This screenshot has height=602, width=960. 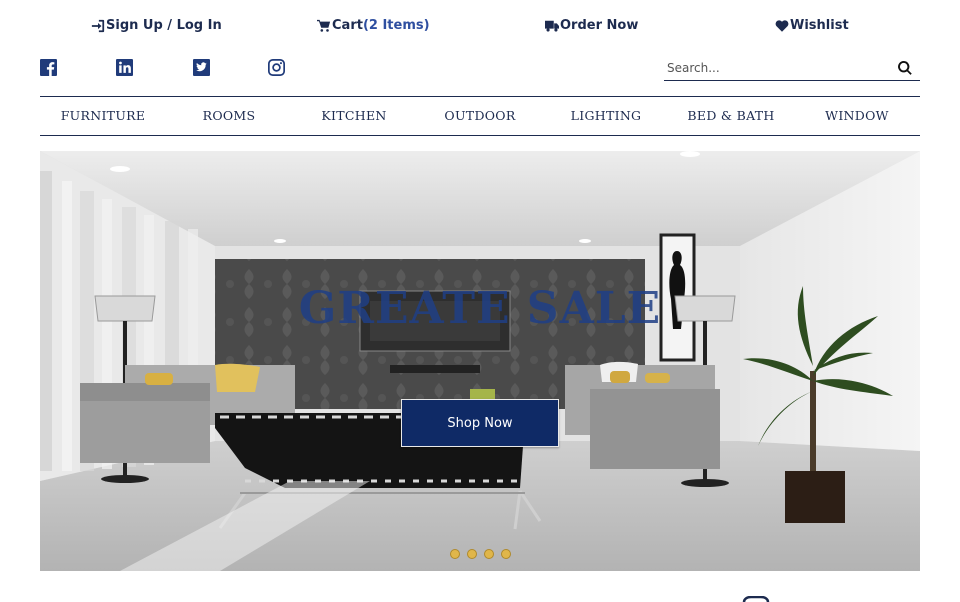 I want to click on wishlist-link: Wishlist, so click(x=812, y=25).